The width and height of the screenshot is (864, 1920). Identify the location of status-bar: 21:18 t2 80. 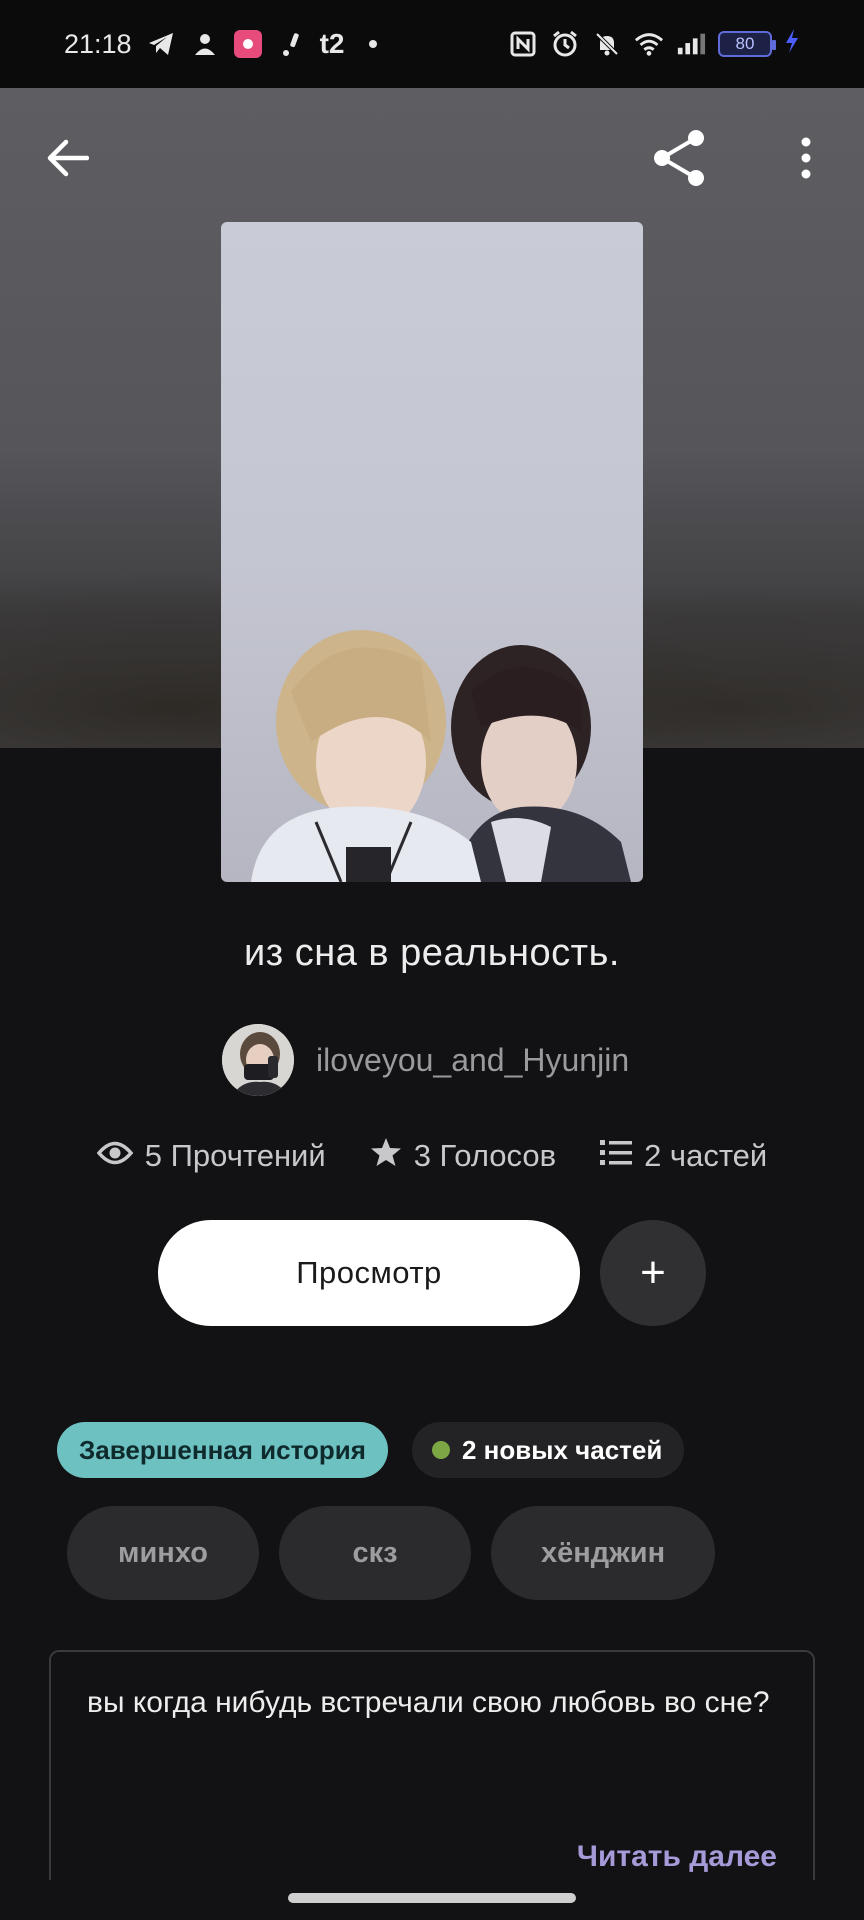
(432, 44).